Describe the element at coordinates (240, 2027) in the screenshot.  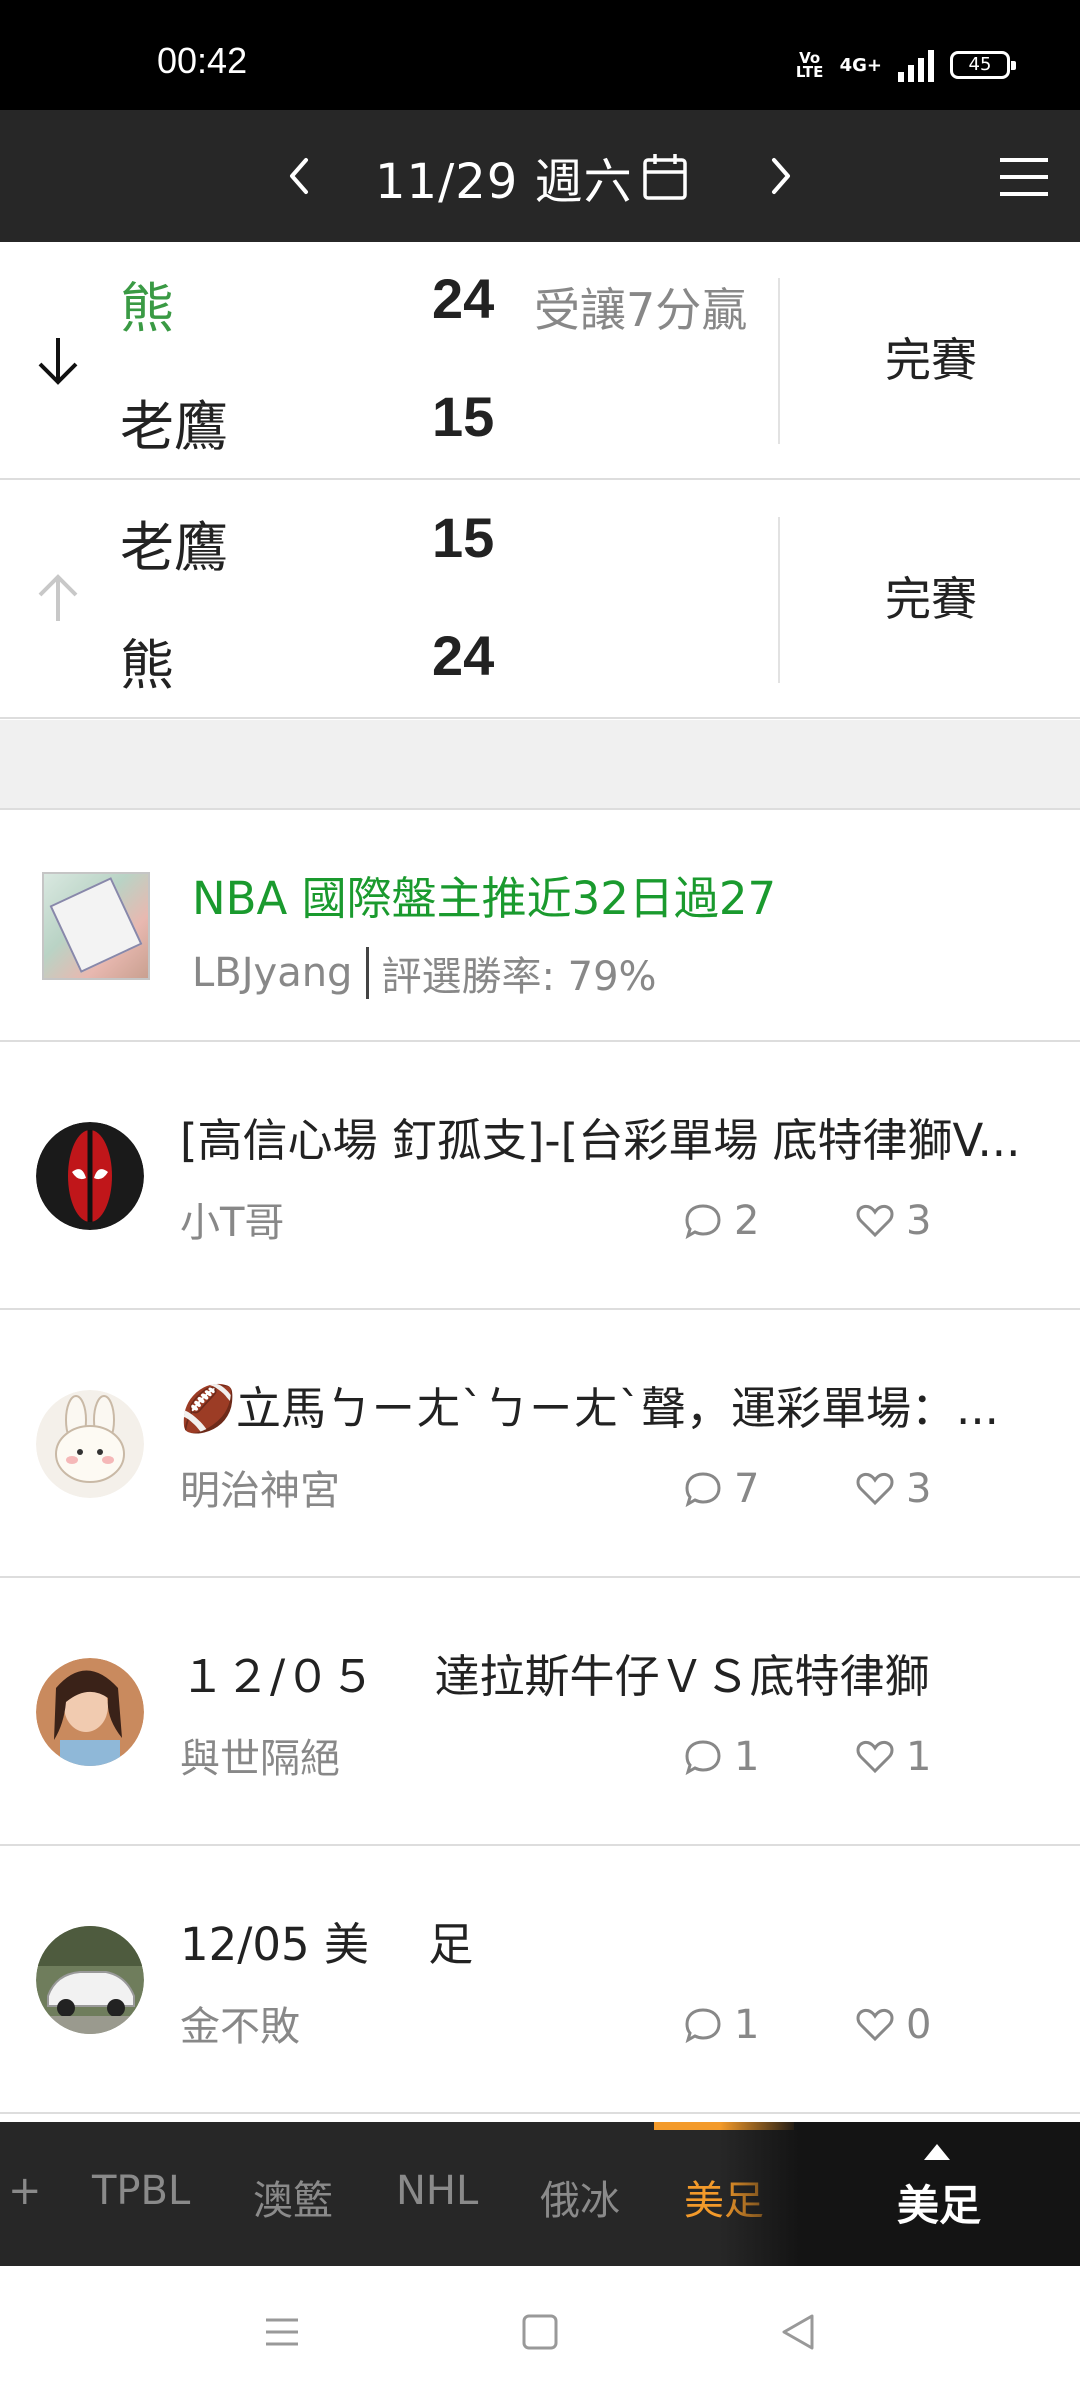
I see `post-author: 金不敗` at that location.